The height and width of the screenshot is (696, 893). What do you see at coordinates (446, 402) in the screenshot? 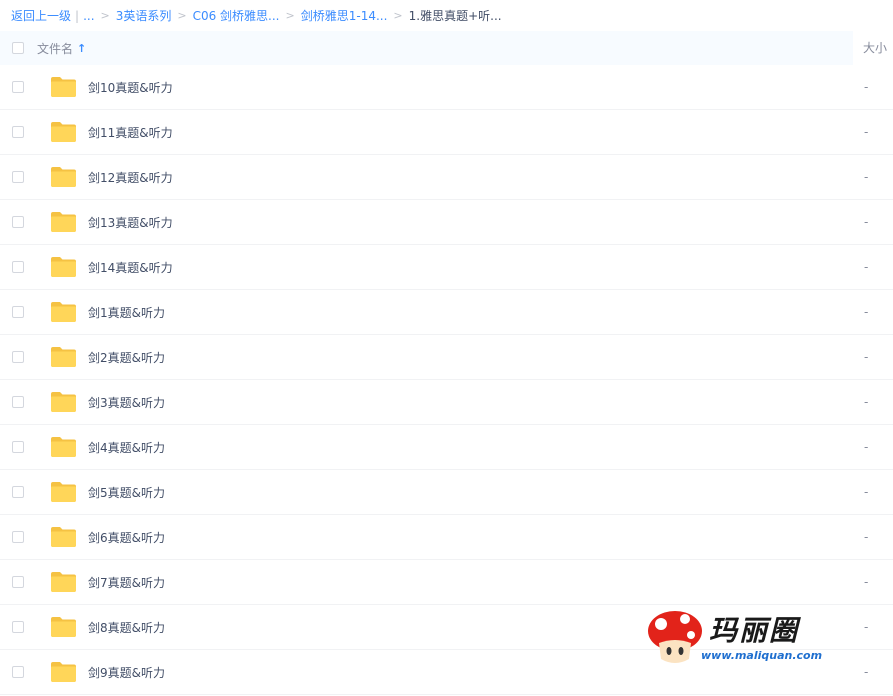
I see `file-row: 剑3真题&听力 -` at bounding box center [446, 402].